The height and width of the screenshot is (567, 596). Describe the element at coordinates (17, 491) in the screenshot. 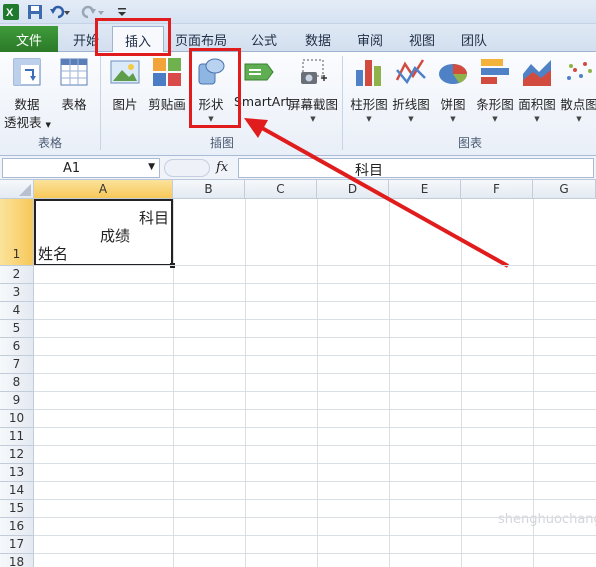

I see `row-header: 14` at that location.